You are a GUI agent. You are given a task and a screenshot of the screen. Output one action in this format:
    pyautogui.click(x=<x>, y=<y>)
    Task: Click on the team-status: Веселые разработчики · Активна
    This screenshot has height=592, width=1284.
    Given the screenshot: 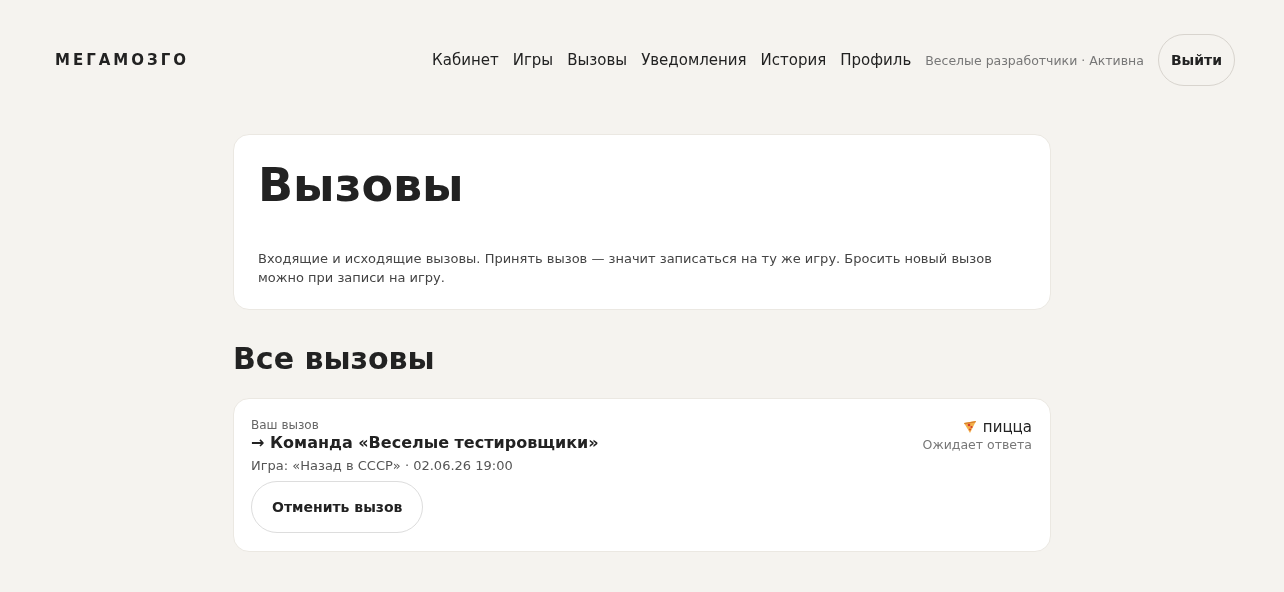 What is the action you would take?
    pyautogui.click(x=1034, y=60)
    